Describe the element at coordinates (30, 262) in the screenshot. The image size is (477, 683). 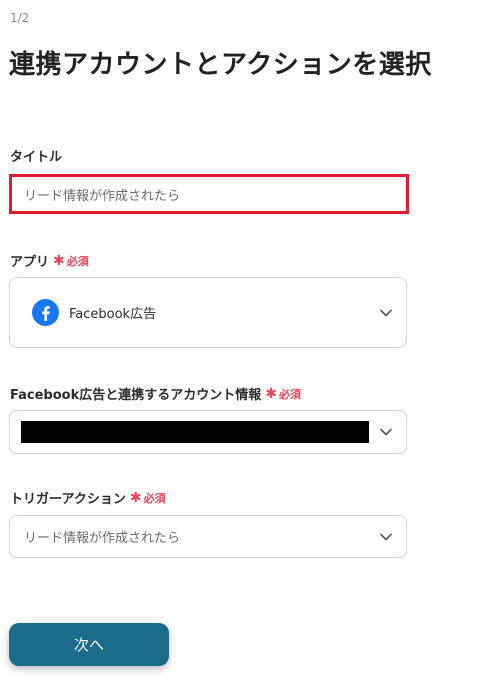
I see `app-label-text: アプリ` at that location.